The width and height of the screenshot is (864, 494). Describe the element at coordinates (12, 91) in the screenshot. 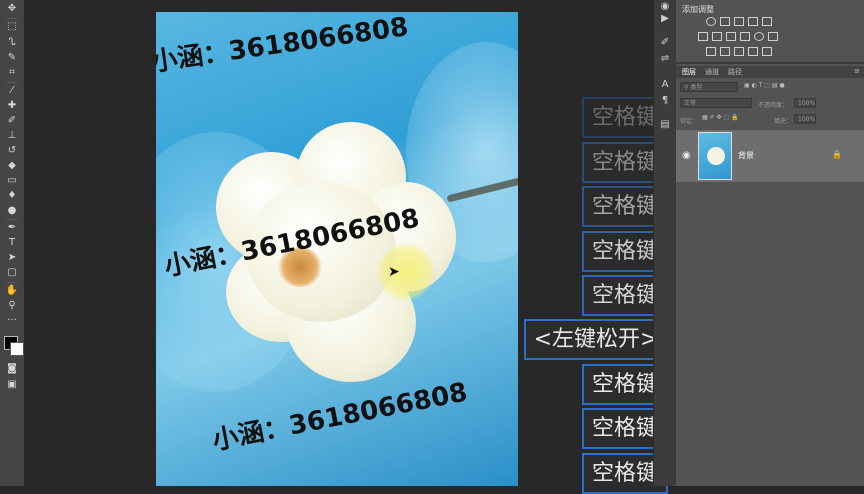

I see `eyedropper-icon: ⁄` at that location.